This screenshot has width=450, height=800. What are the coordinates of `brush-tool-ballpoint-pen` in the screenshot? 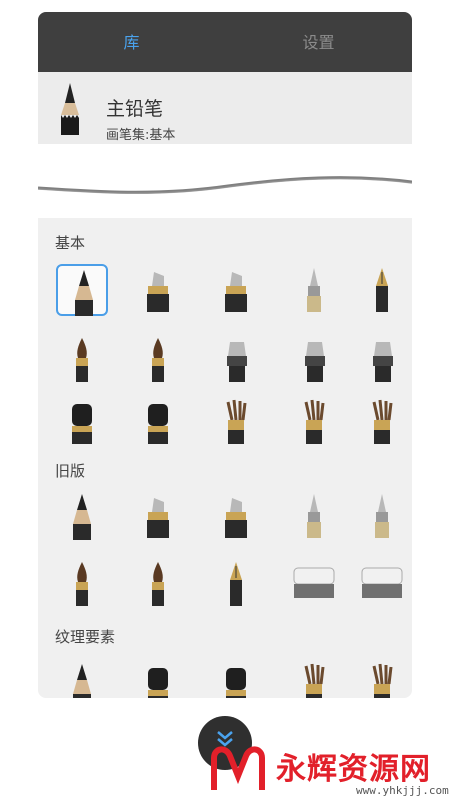 It's located at (314, 290).